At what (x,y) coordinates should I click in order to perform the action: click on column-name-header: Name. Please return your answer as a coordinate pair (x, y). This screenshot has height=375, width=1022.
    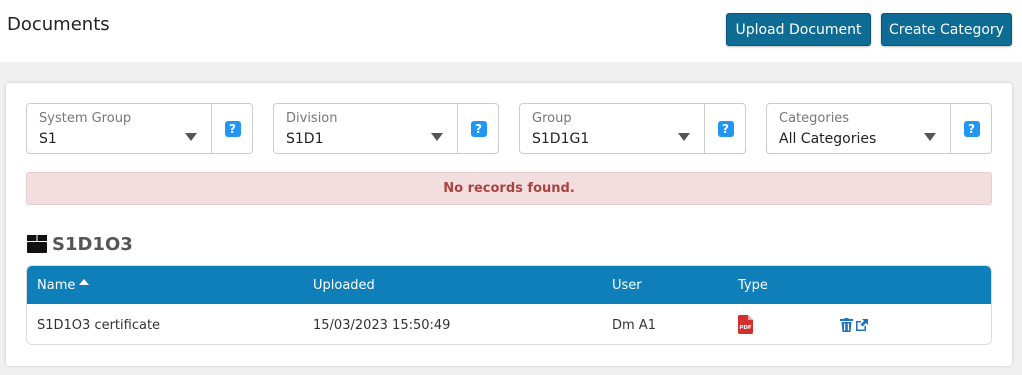
    Looking at the image, I should click on (63, 285).